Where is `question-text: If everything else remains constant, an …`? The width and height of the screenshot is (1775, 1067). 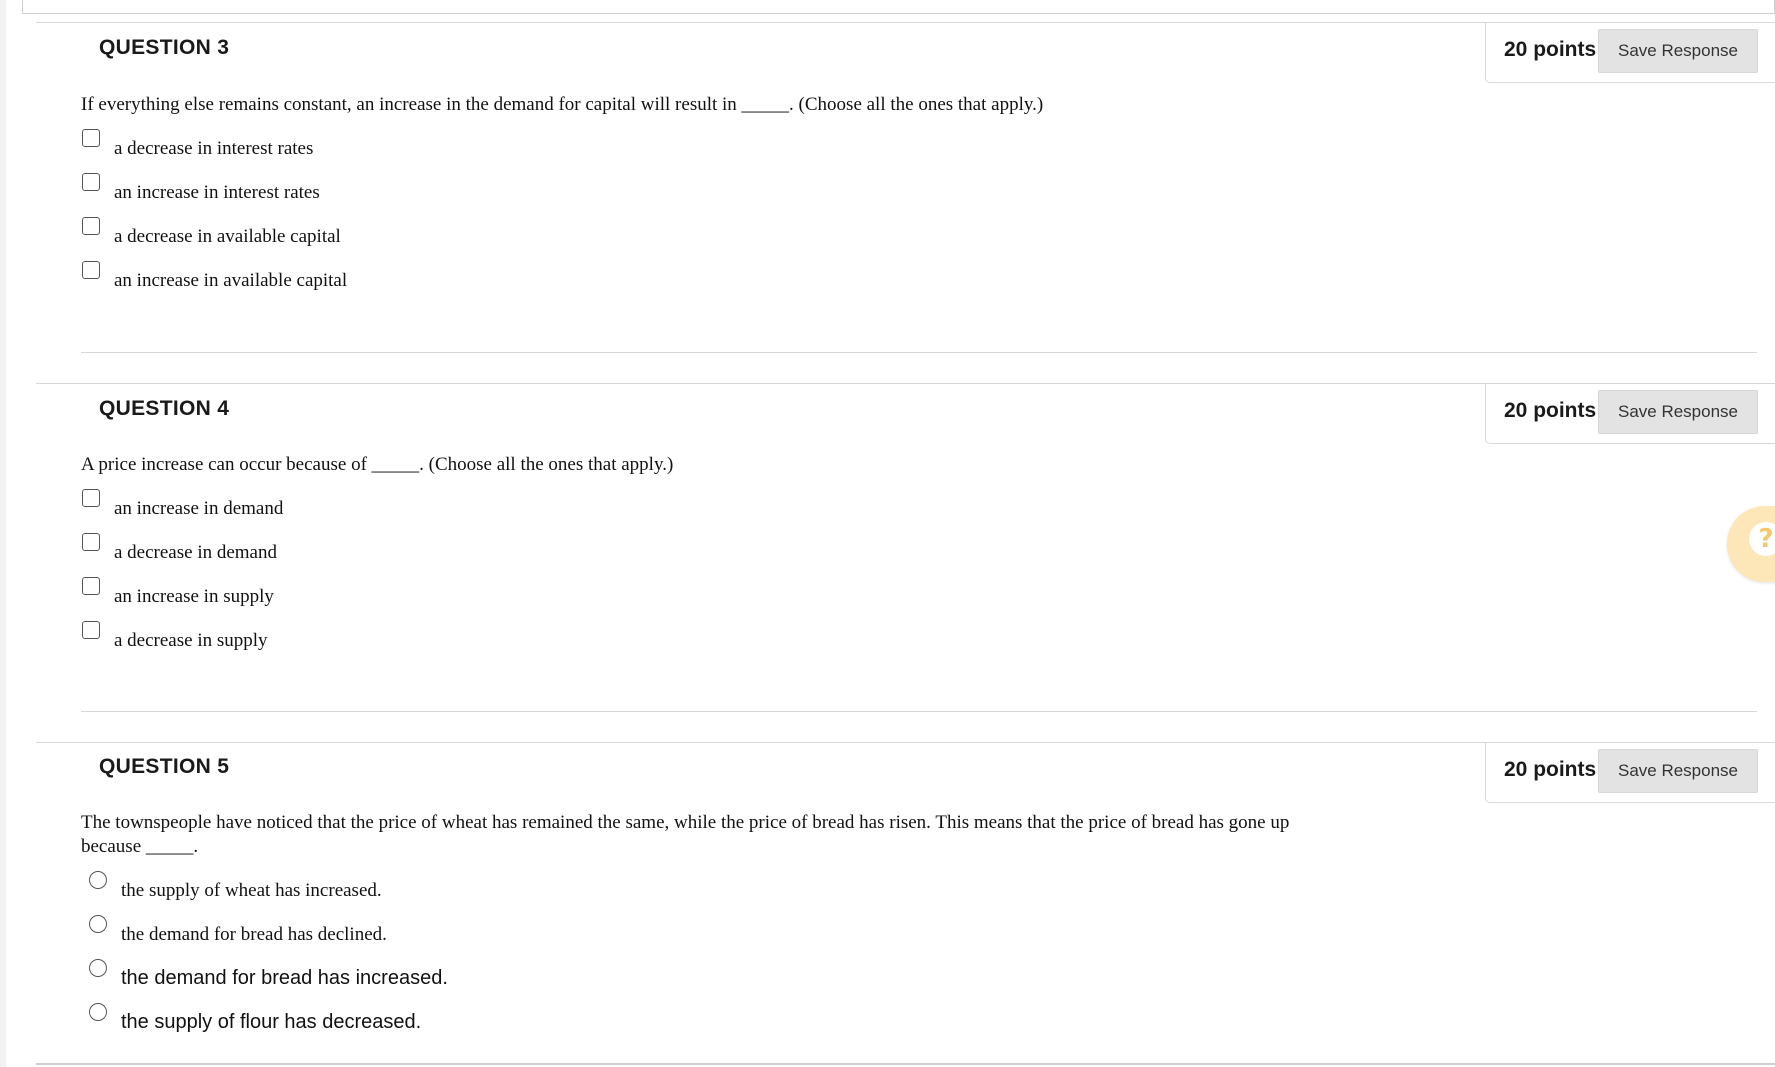 question-text: If everything else remains constant, an … is located at coordinates (562, 104).